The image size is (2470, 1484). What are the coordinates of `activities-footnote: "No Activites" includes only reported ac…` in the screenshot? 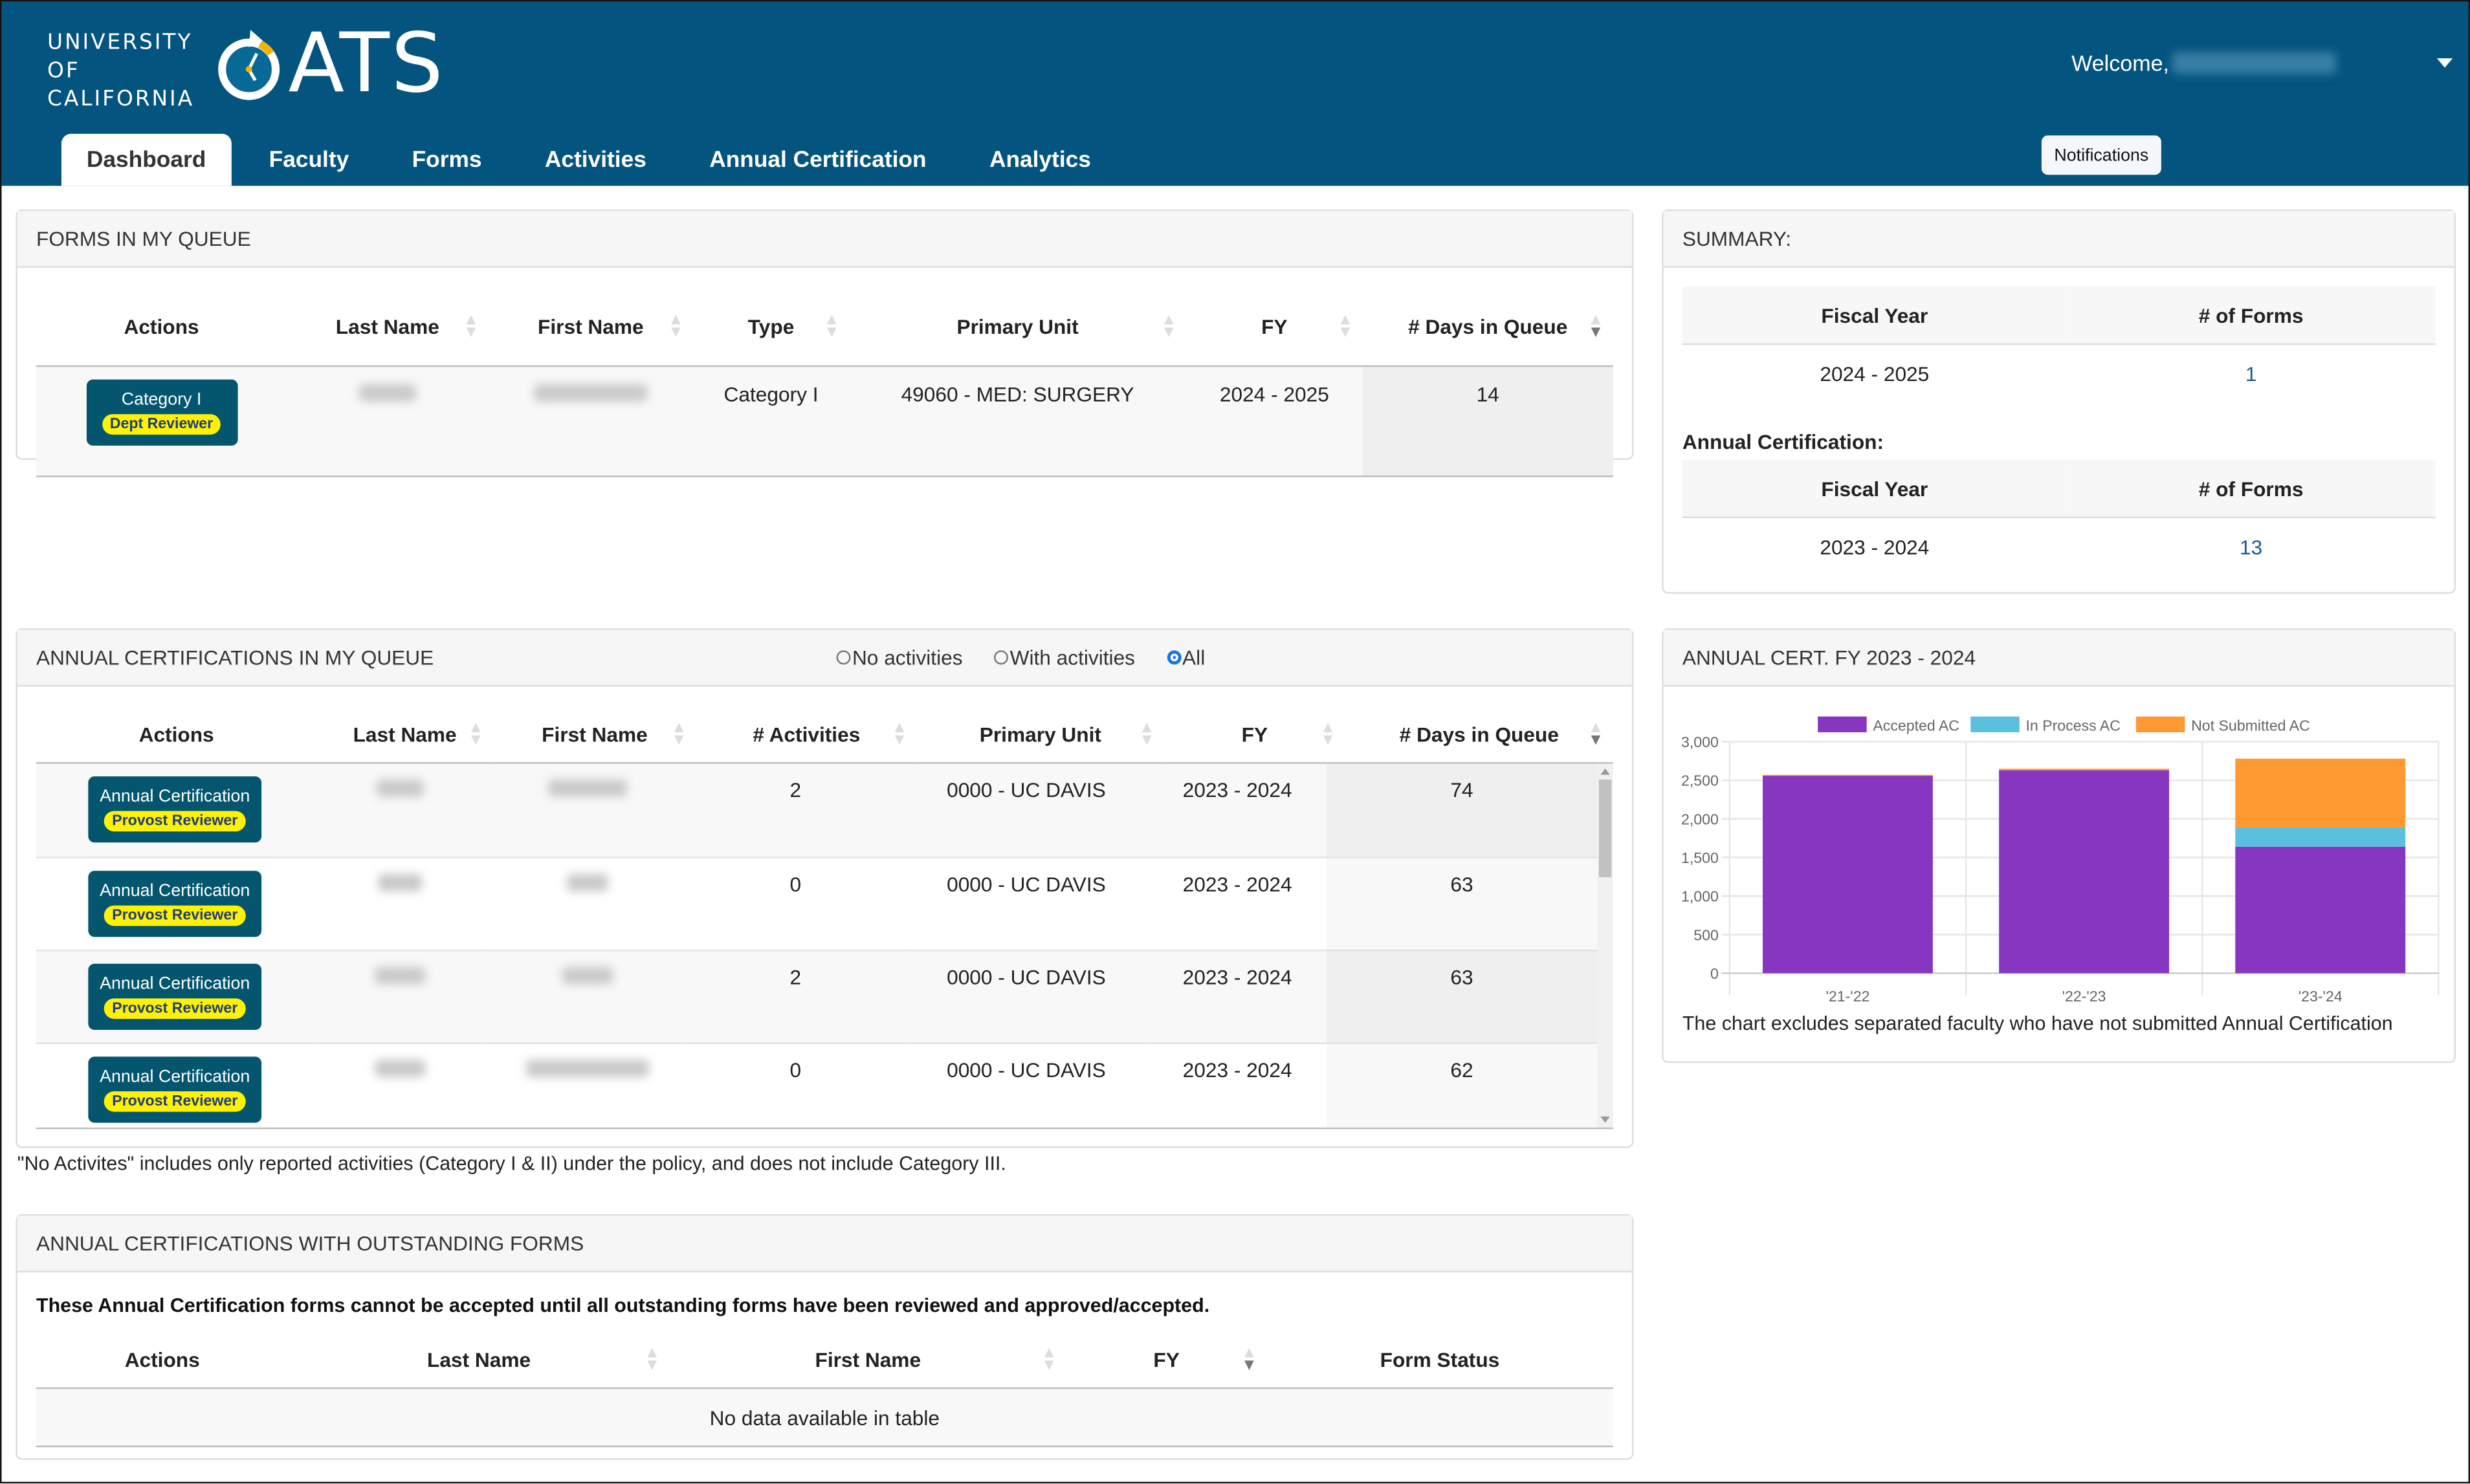 It's located at (512, 1163).